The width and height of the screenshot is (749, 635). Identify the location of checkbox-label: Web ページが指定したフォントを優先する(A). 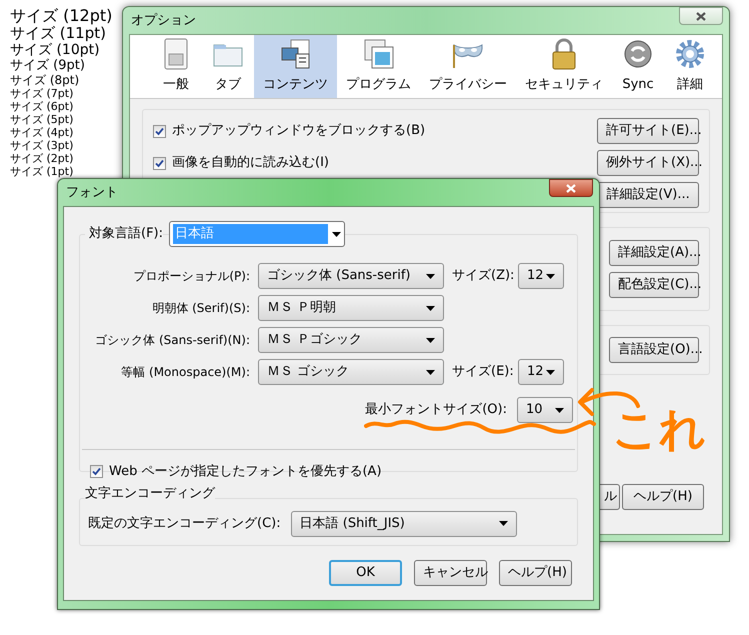
(245, 472).